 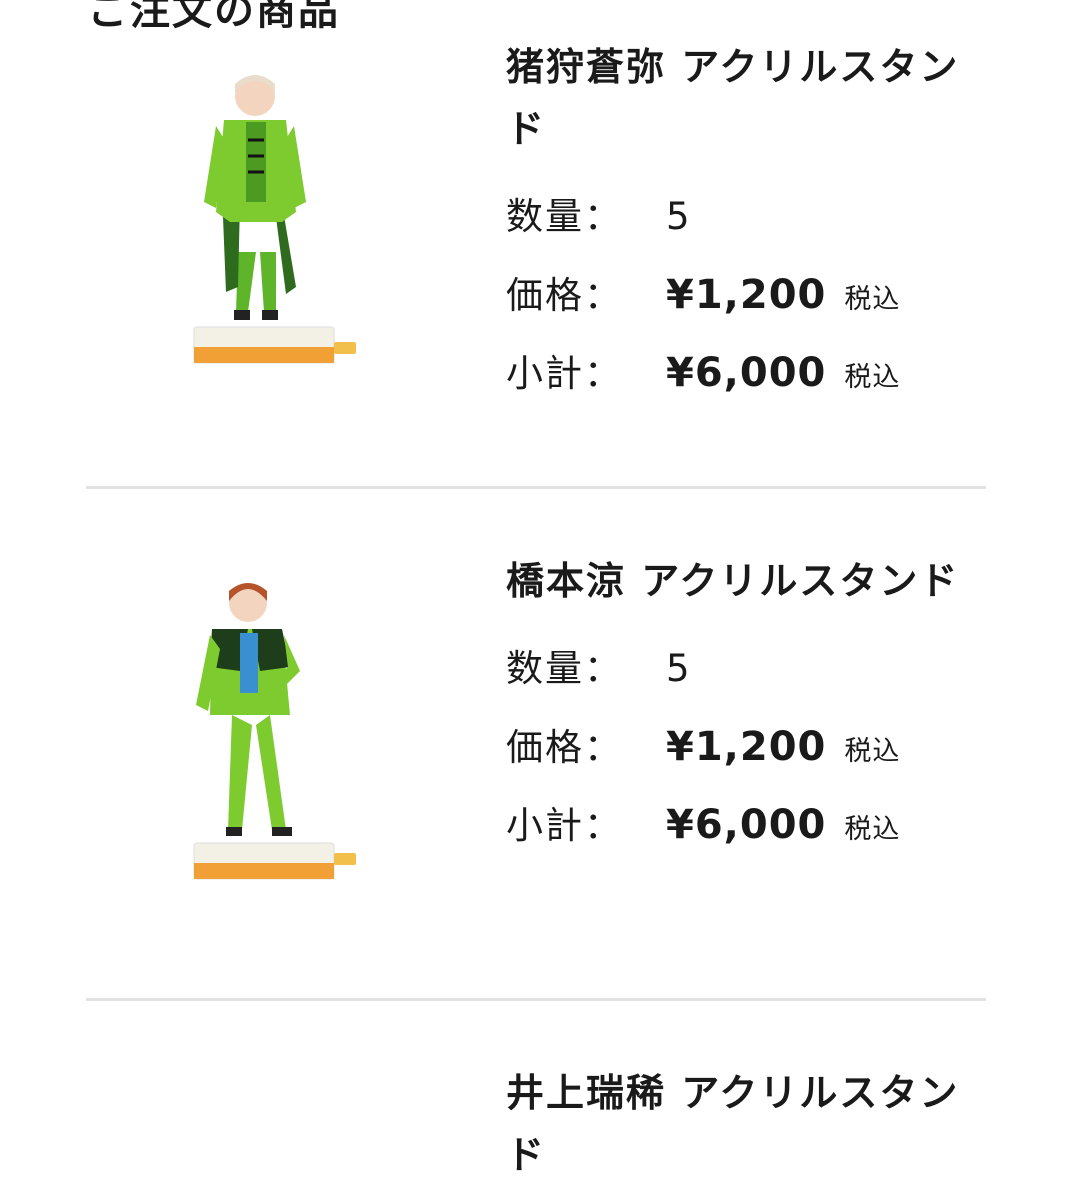 What do you see at coordinates (751, 581) in the screenshot?
I see `product-name: 橋本涼 アクリルスタンド` at bounding box center [751, 581].